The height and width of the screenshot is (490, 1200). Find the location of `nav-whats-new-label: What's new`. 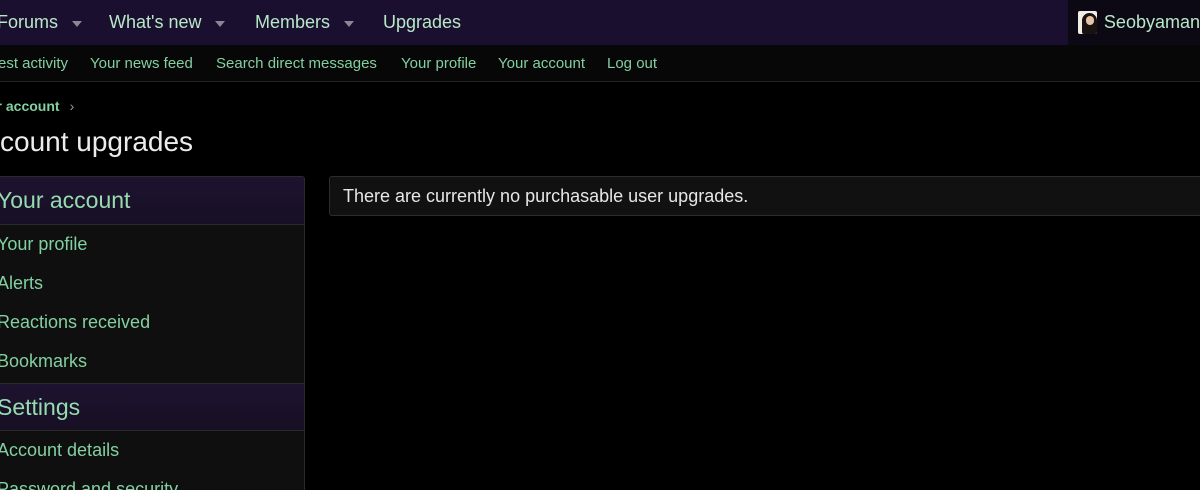

nav-whats-new-label: What's new is located at coordinates (155, 22).